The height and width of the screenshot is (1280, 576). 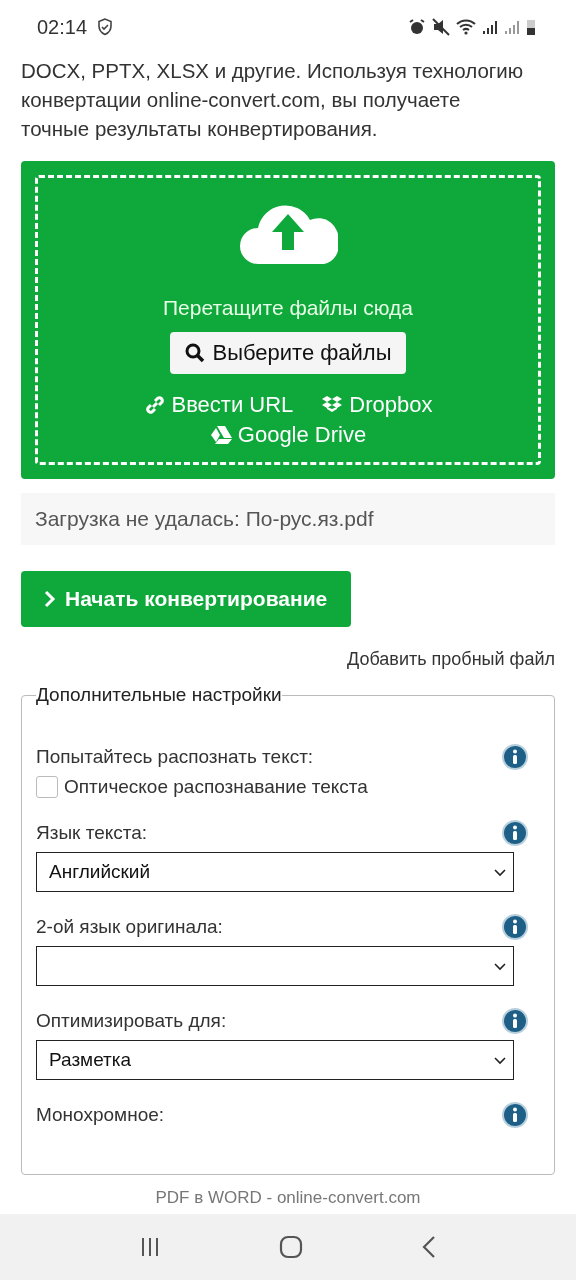 I want to click on select-field: Английский, so click(x=275, y=872).